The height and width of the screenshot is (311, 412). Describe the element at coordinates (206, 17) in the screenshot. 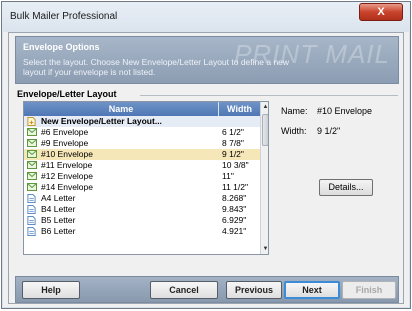

I see `title-bar: Bulk Mailer Professional X` at that location.